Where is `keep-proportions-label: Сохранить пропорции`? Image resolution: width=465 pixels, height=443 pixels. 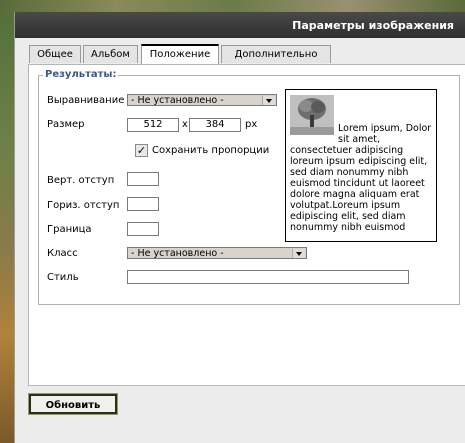 keep-proportions-label: Сохранить пропорции is located at coordinates (211, 150).